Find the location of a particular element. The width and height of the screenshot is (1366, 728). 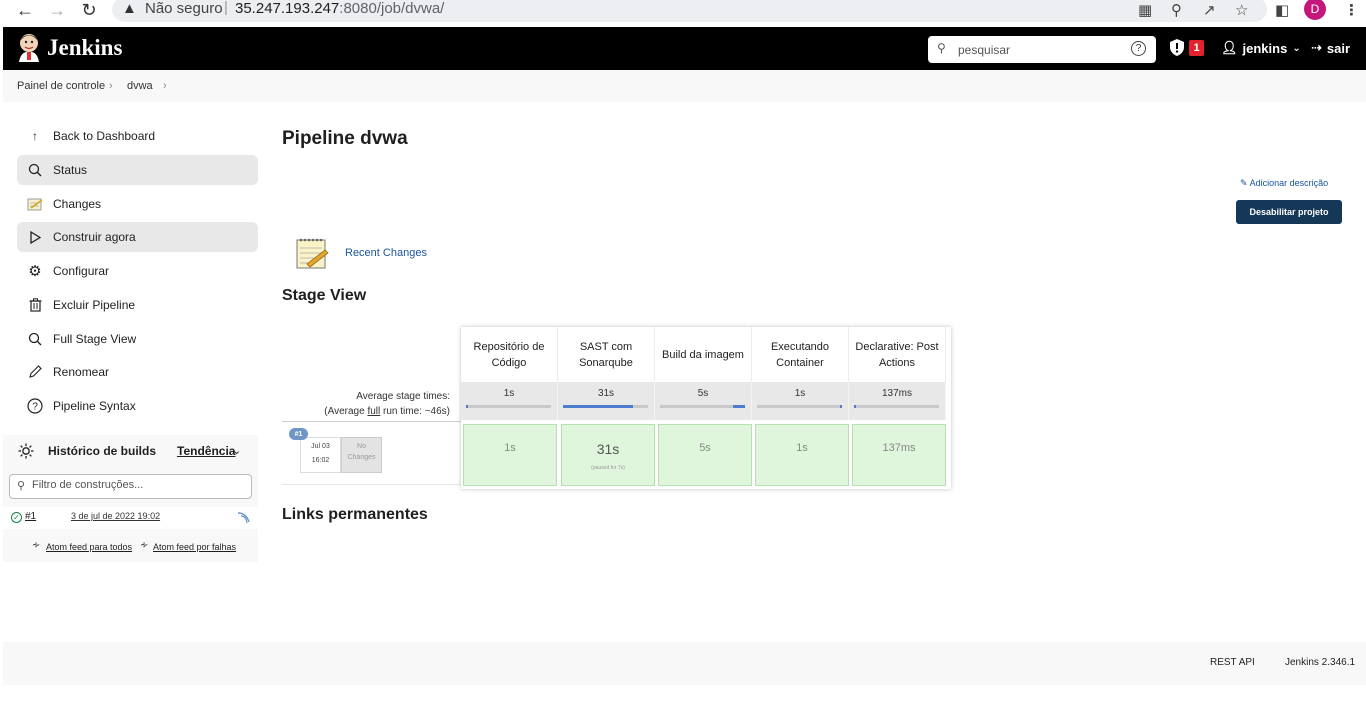

success-check-icon: ✓ is located at coordinates (16, 517).